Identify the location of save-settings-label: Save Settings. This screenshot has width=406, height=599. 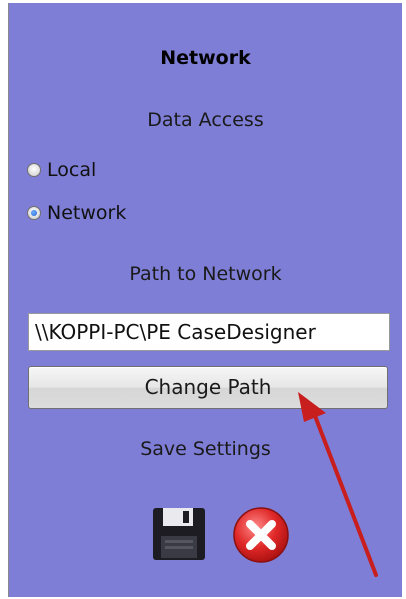
(205, 449).